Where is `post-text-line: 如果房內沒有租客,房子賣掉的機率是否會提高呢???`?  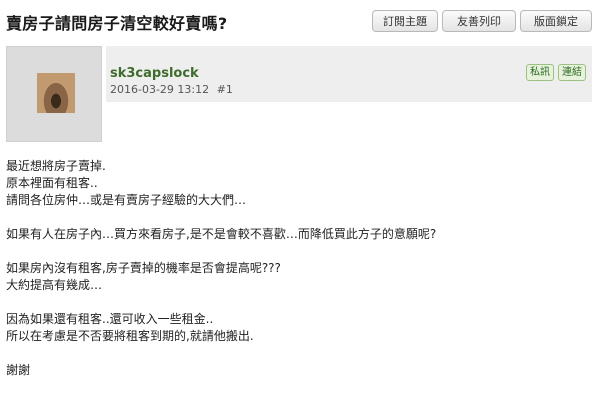 post-text-line: 如果房內沒有租客,房子賣掉的機率是否會提高呢??? is located at coordinates (143, 268).